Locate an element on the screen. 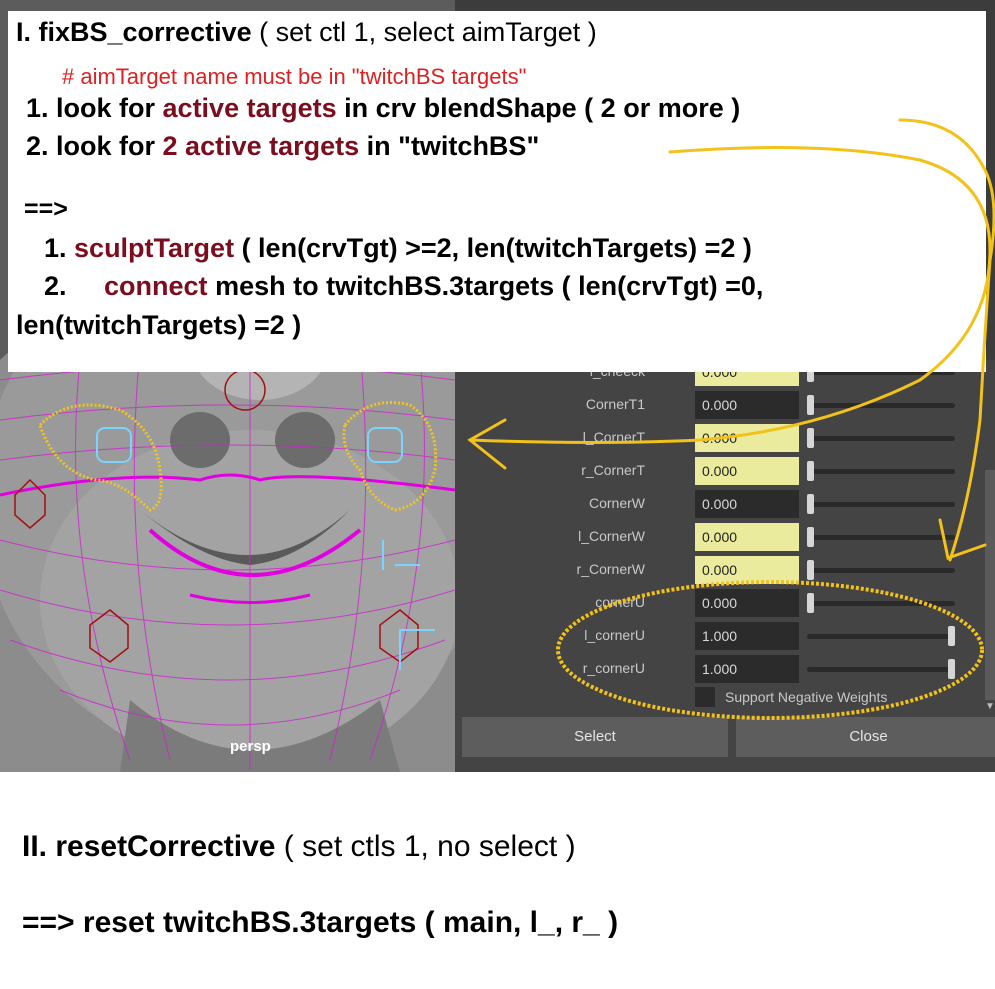 Image resolution: width=995 pixels, height=989 pixels. weight-row-label: l_CornerT is located at coordinates (613, 437).